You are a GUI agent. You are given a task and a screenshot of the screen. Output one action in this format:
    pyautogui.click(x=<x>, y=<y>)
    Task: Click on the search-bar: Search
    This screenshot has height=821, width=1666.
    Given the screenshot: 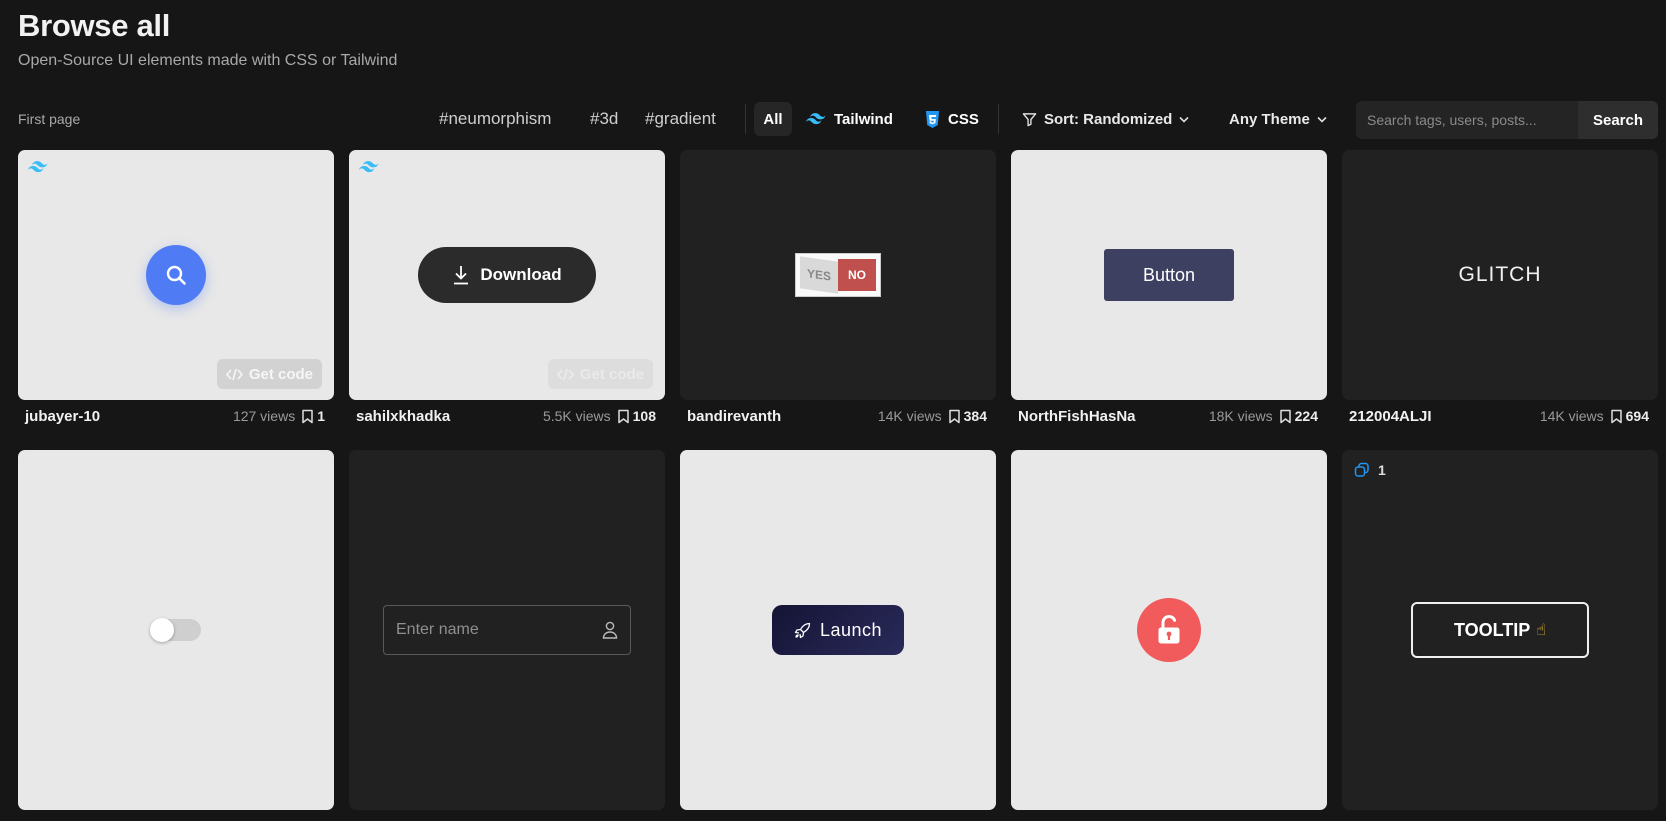 What is the action you would take?
    pyautogui.click(x=1507, y=120)
    